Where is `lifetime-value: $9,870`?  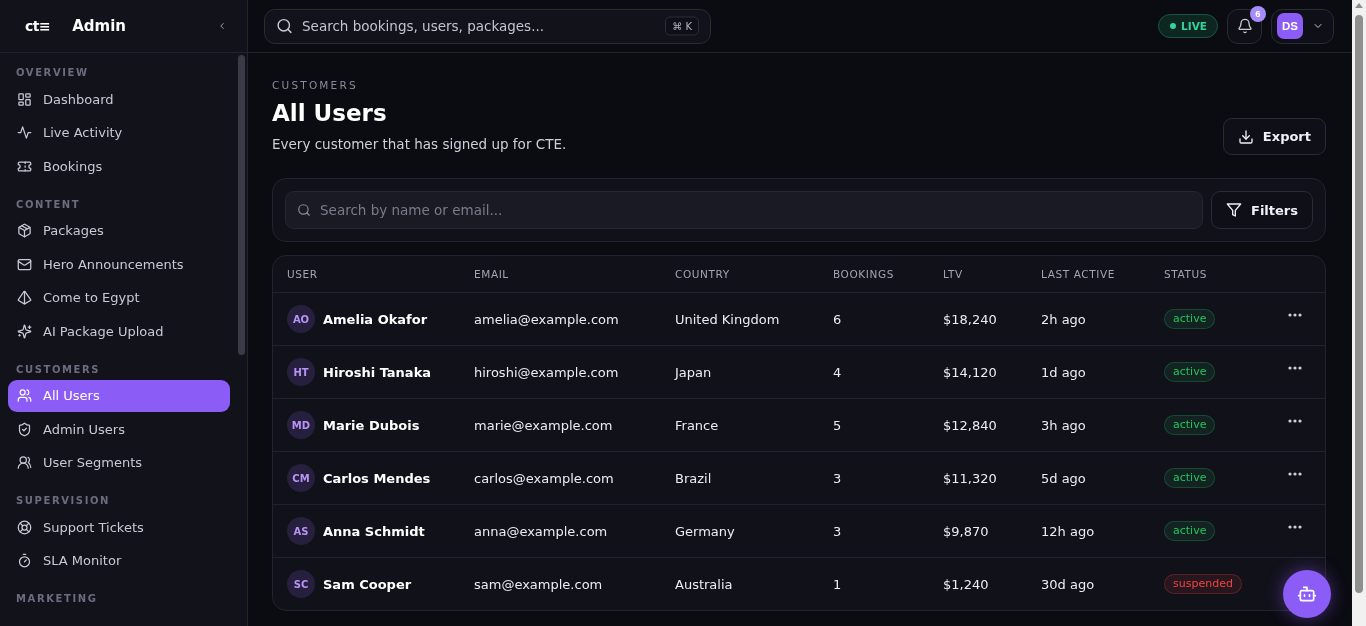 lifetime-value: $9,870 is located at coordinates (966, 531).